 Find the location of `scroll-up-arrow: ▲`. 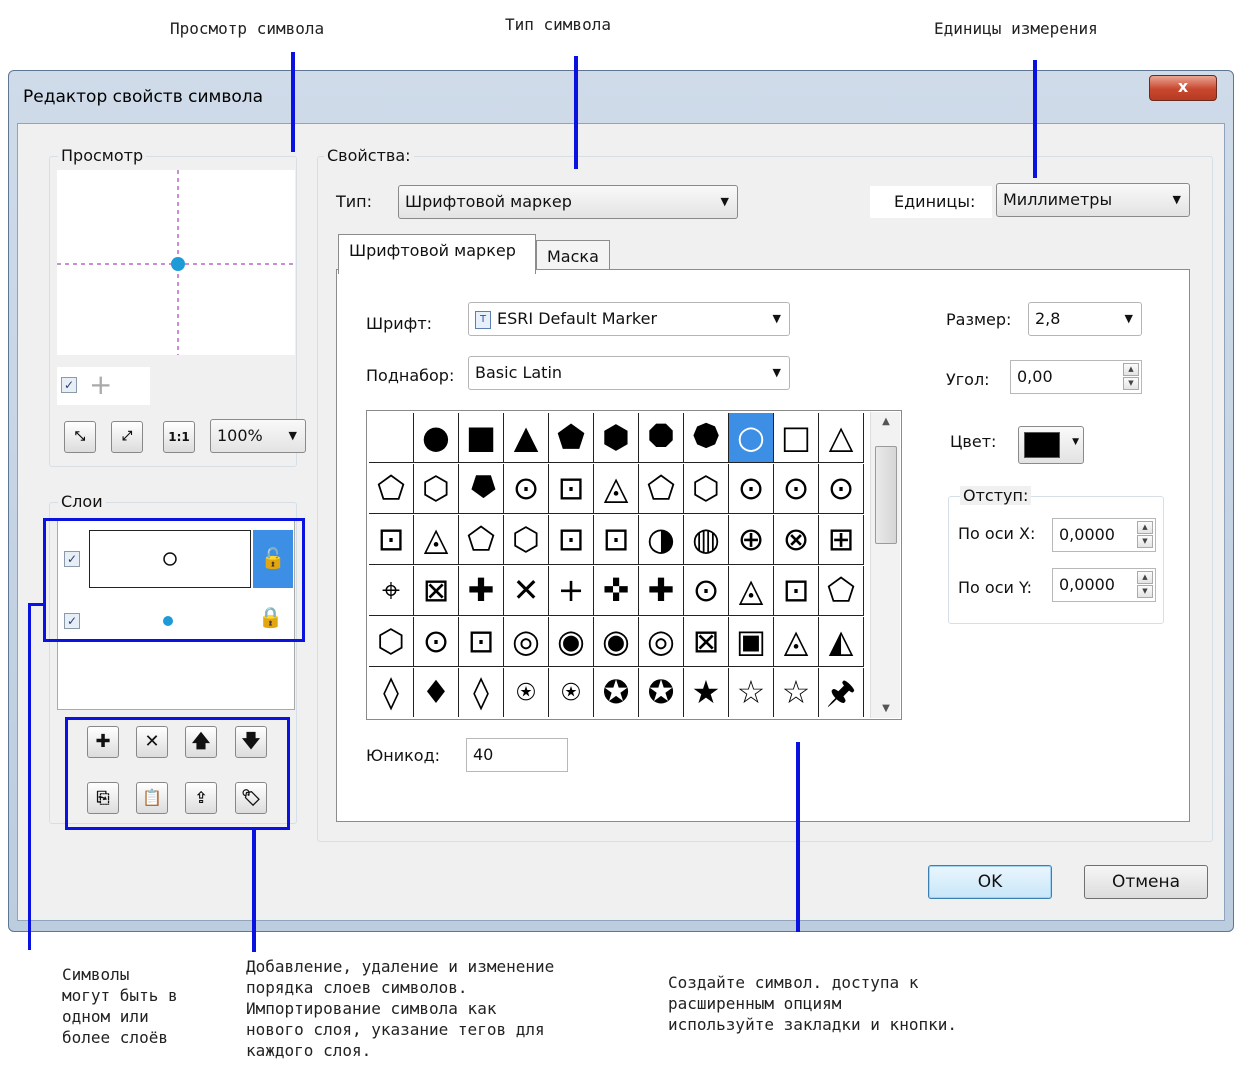

scroll-up-arrow: ▲ is located at coordinates (886, 421).